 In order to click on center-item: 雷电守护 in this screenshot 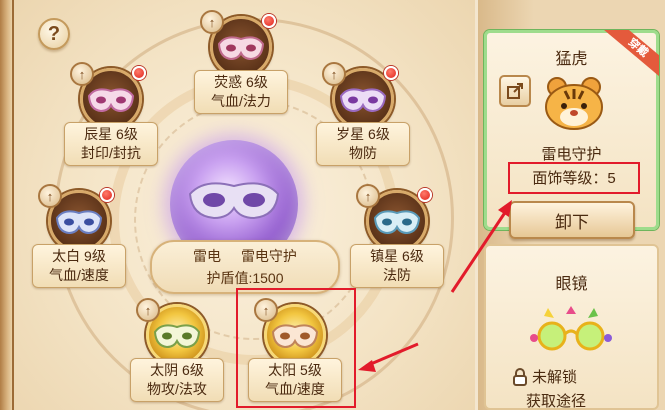, I will do `click(268, 256)`.